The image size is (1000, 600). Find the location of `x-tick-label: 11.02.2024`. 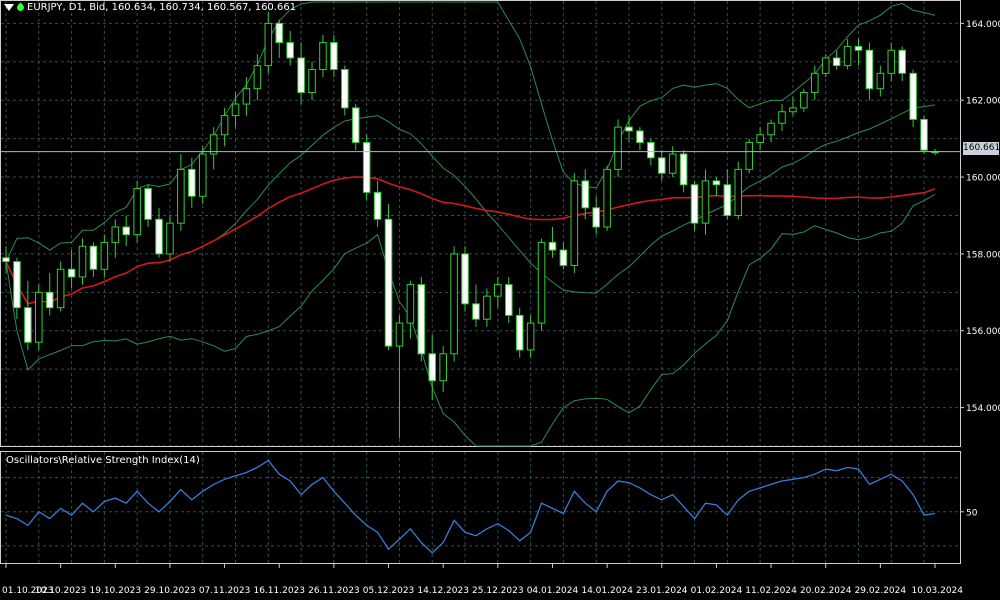

x-tick-label: 11.02.2024 is located at coordinates (771, 591).